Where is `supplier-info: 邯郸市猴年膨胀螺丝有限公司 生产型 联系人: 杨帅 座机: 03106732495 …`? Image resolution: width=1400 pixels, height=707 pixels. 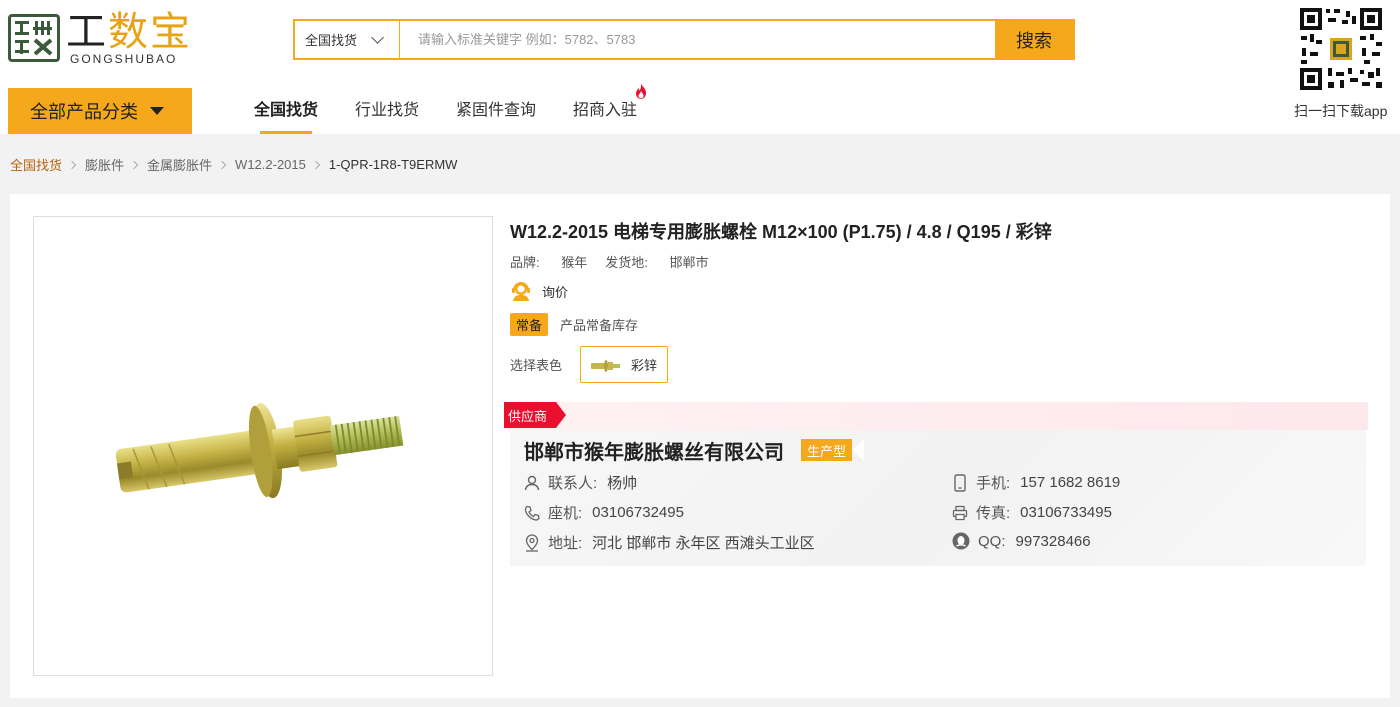 supplier-info: 邯郸市猴年膨胀螺丝有限公司 生产型 联系人: 杨帅 座机: 03106732495 … is located at coordinates (938, 498).